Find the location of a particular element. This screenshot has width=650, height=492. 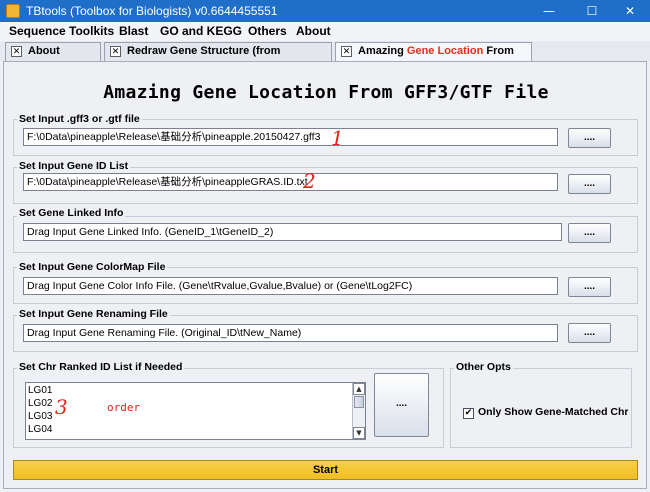

renaming-label: Set Input Gene Renaming File is located at coordinates (93, 314).